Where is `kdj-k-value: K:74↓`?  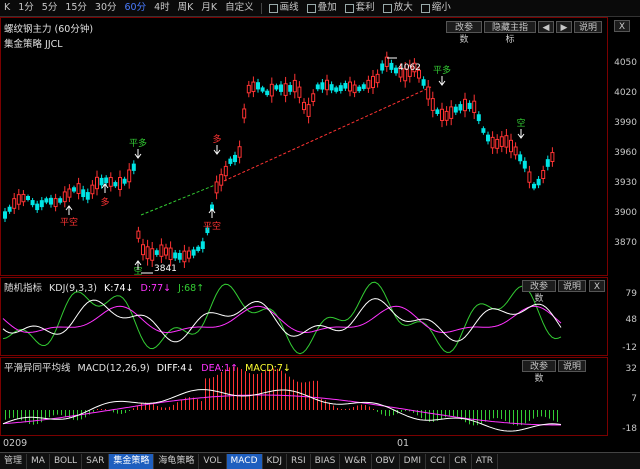
kdj-k-value: K:74↓ is located at coordinates (119, 288).